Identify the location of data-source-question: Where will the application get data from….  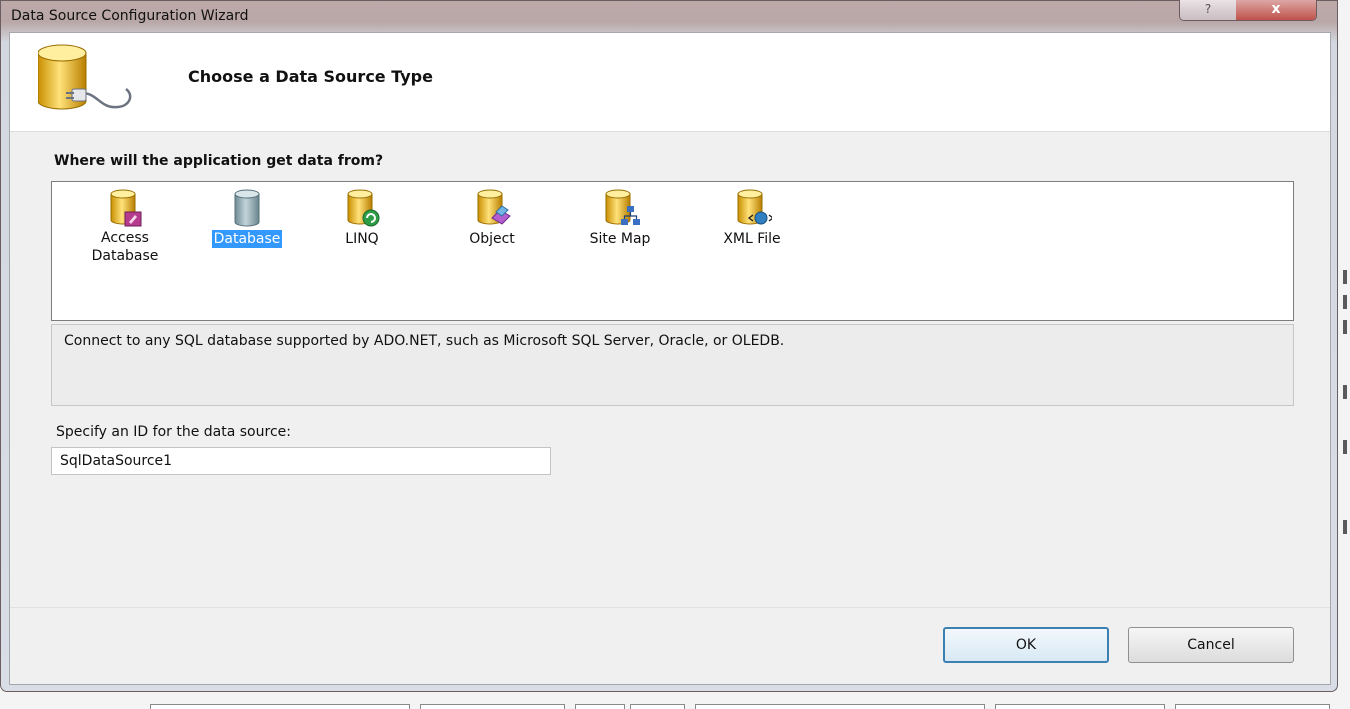
(219, 161).